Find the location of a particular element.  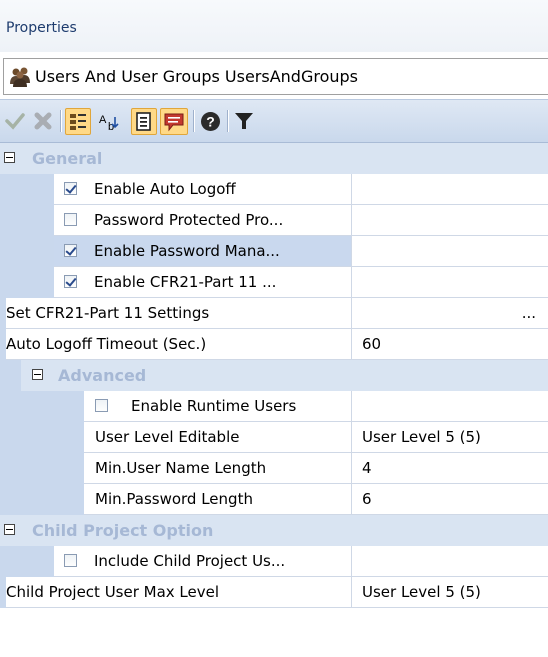

property-value: 6 is located at coordinates (450, 499).